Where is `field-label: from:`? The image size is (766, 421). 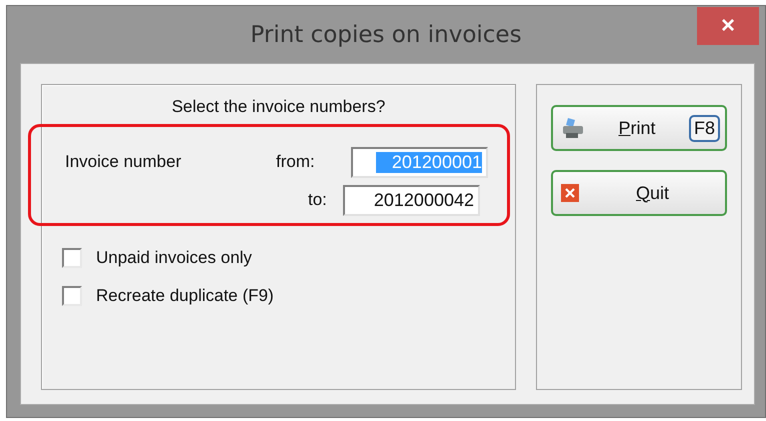 field-label: from: is located at coordinates (296, 162).